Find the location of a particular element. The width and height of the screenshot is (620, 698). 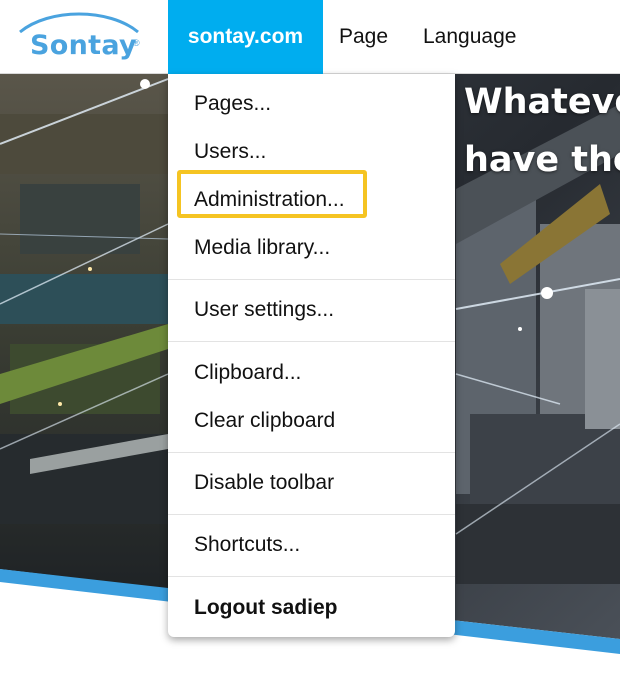

hero-headline-line1: Whateve is located at coordinates (542, 102).